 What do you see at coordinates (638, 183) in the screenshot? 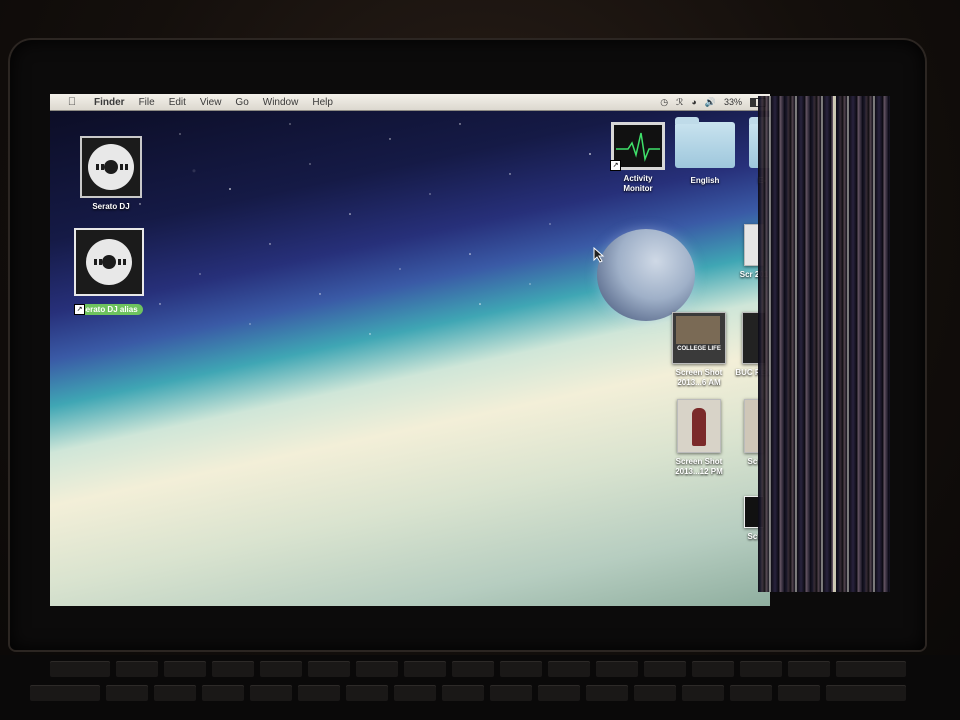
I see `desktop-icon-label: Activity Monitor` at bounding box center [638, 183].